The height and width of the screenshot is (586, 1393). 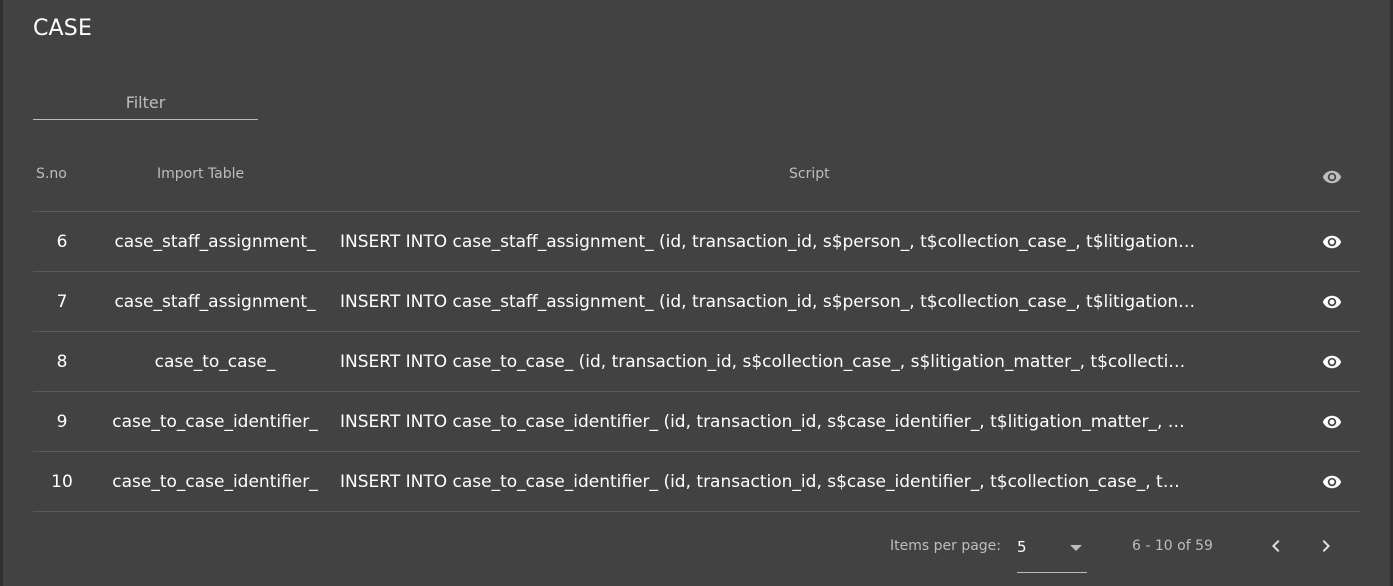 What do you see at coordinates (696, 178) in the screenshot?
I see `table-header-row: S.no Import Table Script` at bounding box center [696, 178].